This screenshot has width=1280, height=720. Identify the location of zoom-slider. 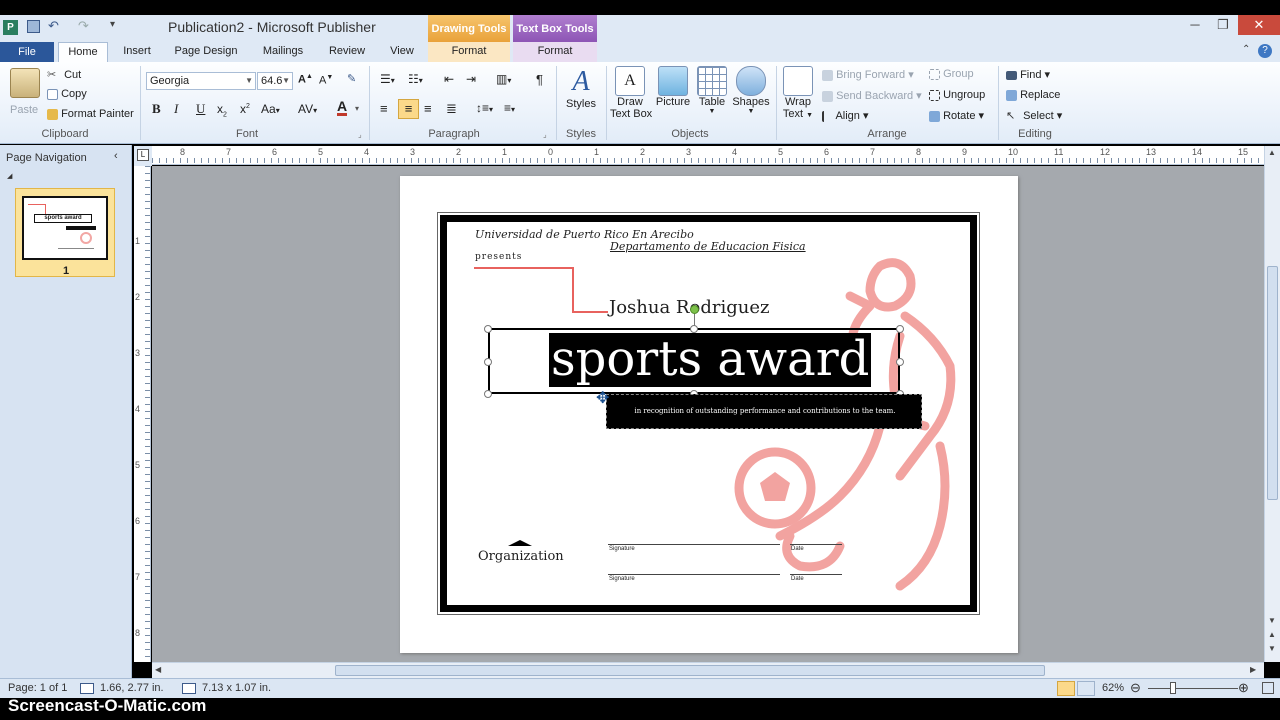
(1193, 688).